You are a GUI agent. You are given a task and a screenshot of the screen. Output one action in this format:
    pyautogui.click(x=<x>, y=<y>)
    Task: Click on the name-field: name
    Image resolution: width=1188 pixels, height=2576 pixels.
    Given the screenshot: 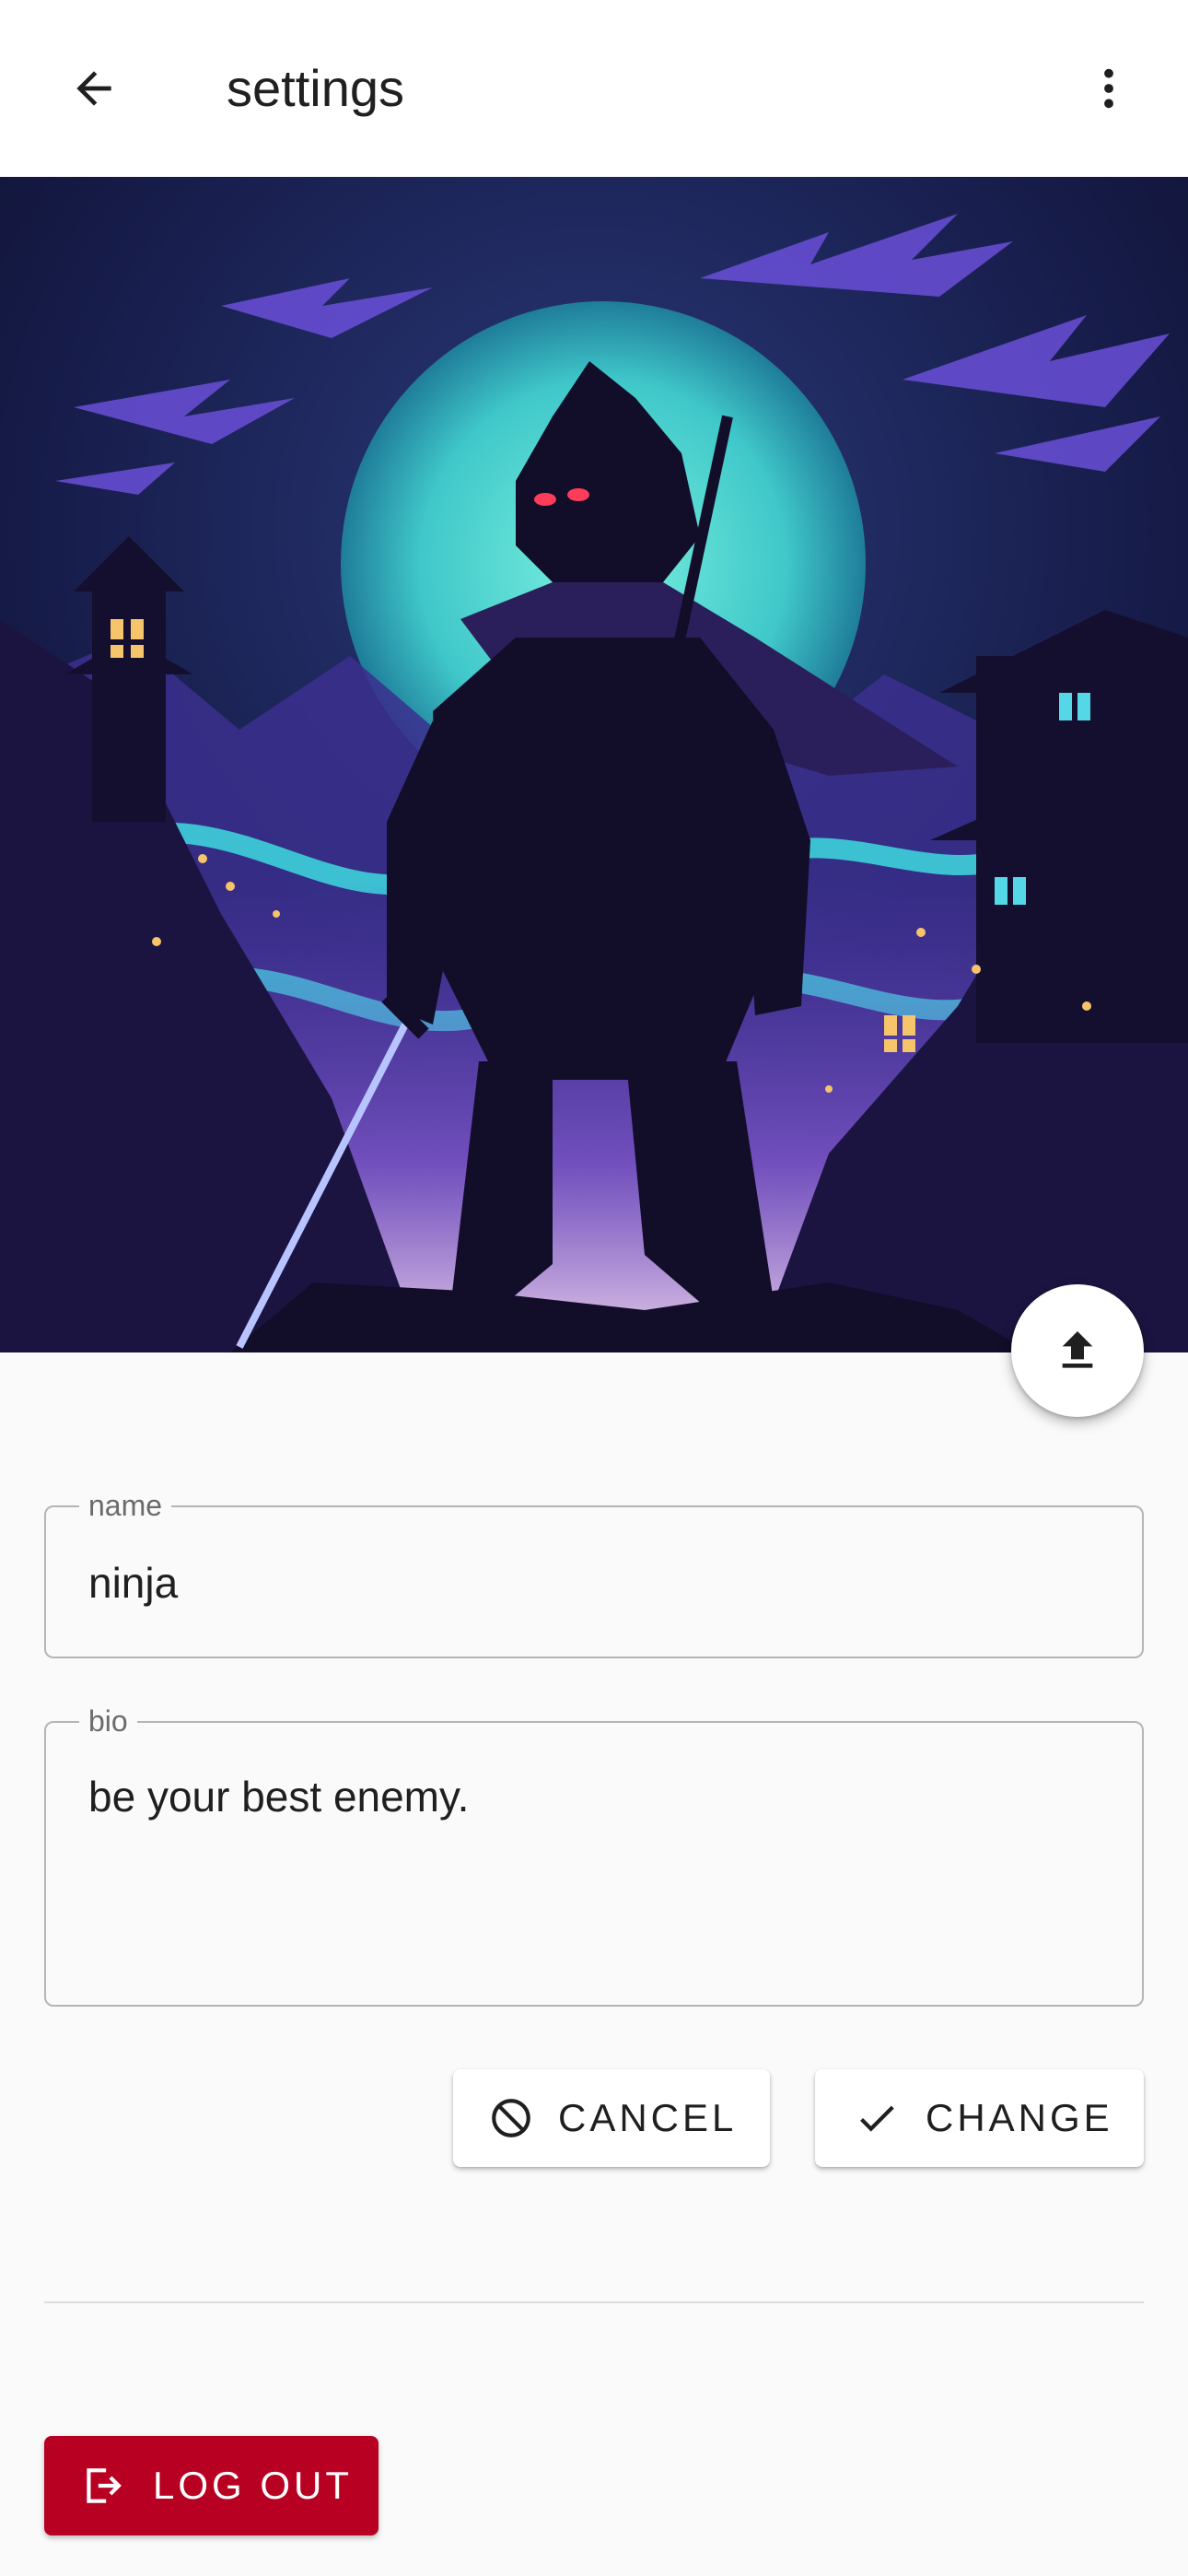 What is the action you would take?
    pyautogui.click(x=594, y=1572)
    